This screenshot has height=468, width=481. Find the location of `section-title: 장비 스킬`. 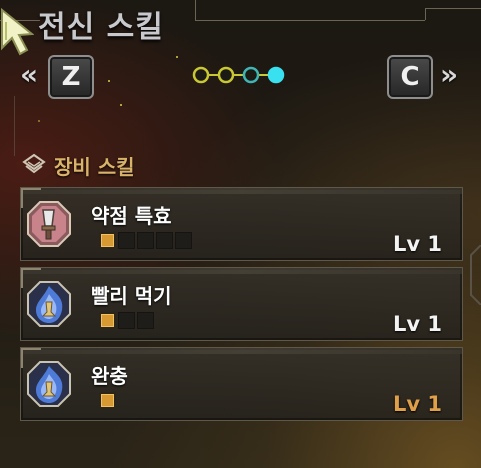

section-title: 장비 스킬 is located at coordinates (94, 166).